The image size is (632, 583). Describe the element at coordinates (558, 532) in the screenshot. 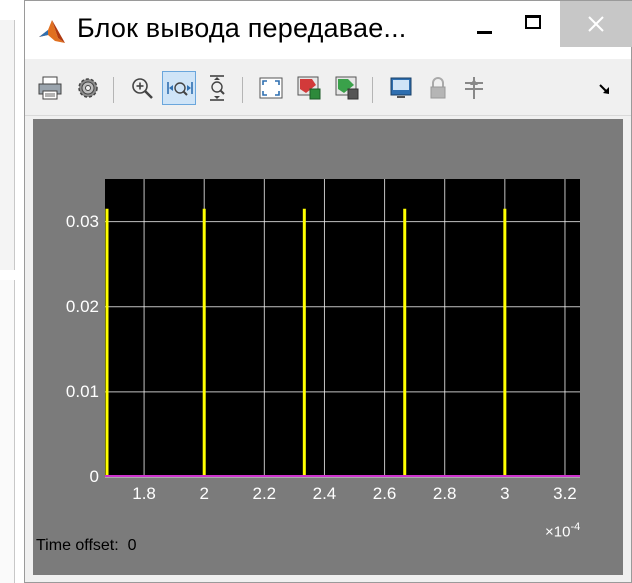

I see `x-exponent-base: ×10` at that location.